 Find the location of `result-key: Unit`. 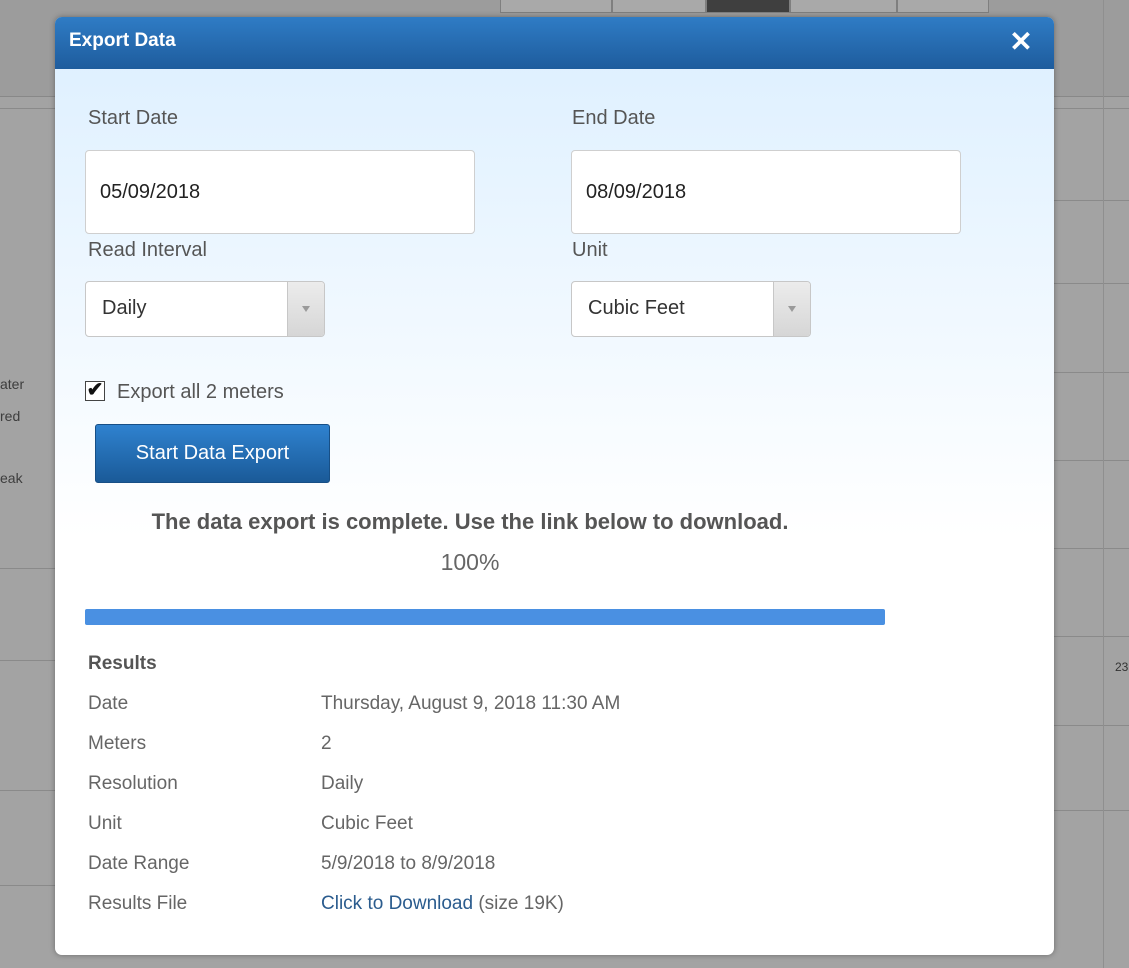

result-key: Unit is located at coordinates (105, 823).